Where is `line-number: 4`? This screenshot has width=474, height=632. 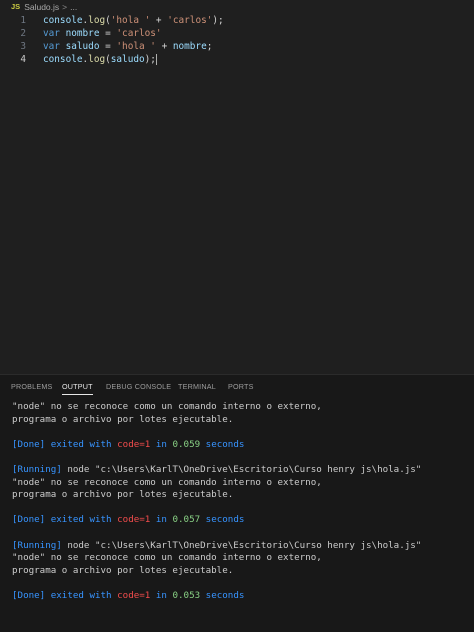 line-number: 4 is located at coordinates (23, 59).